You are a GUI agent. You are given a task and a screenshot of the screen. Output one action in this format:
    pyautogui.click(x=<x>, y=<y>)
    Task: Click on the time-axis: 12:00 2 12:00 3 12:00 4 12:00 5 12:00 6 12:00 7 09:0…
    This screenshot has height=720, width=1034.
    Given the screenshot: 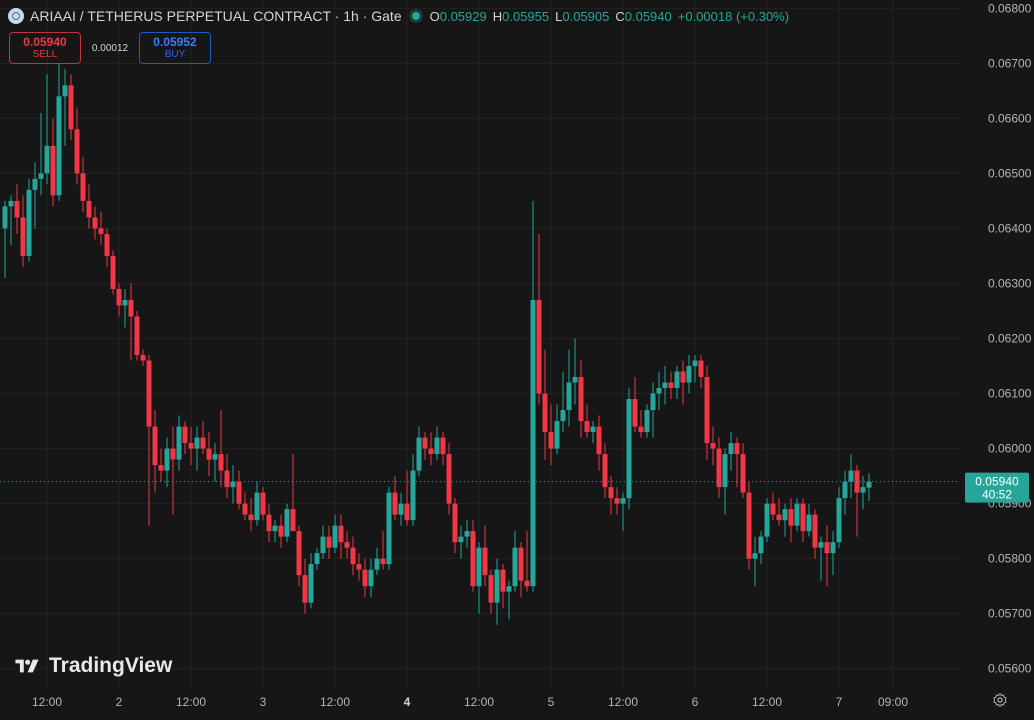 What is the action you would take?
    pyautogui.click(x=480, y=701)
    